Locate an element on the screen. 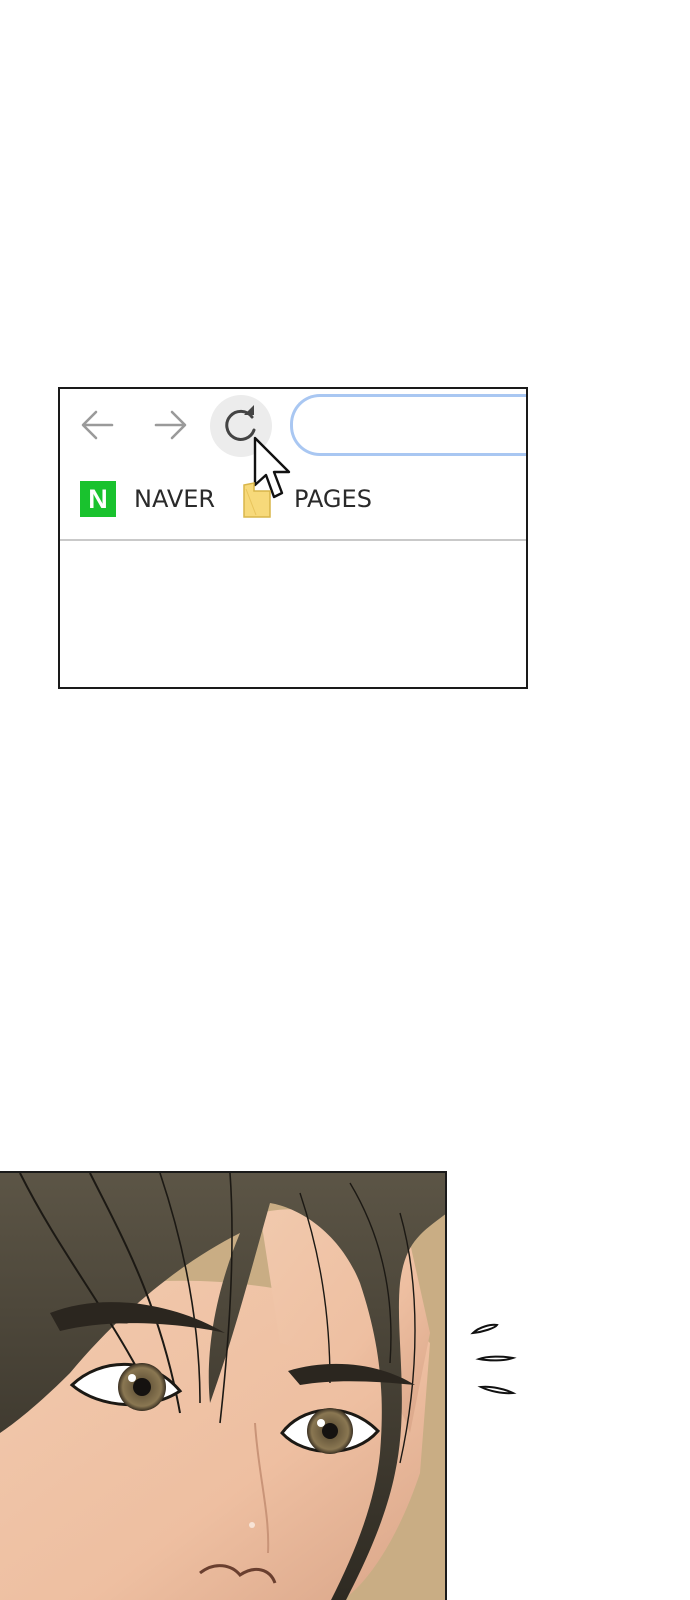 The width and height of the screenshot is (690, 1600). folder-icon is located at coordinates (257, 500).